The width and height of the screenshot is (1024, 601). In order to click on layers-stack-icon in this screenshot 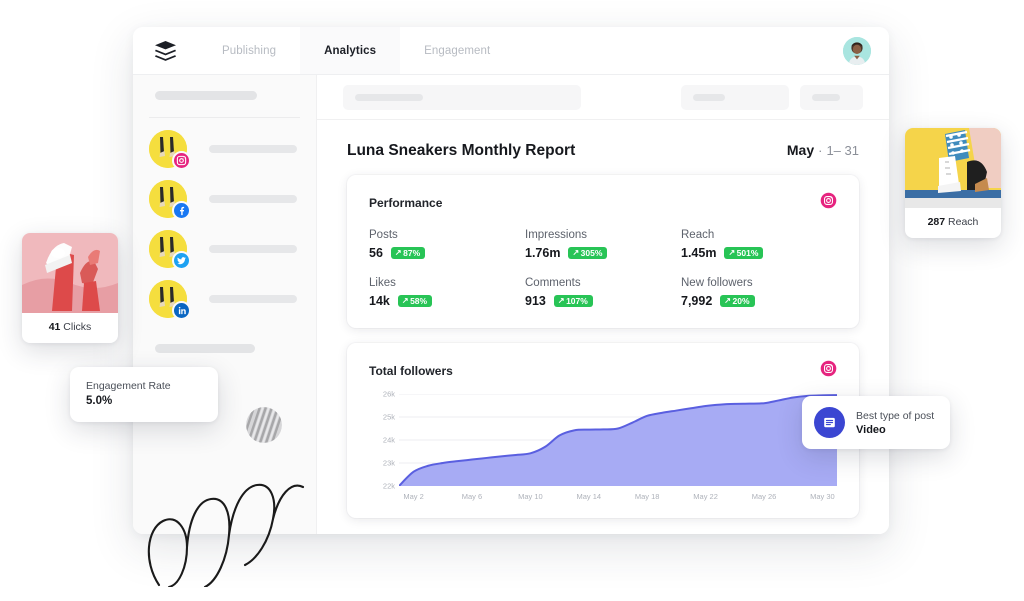, I will do `click(165, 50)`.